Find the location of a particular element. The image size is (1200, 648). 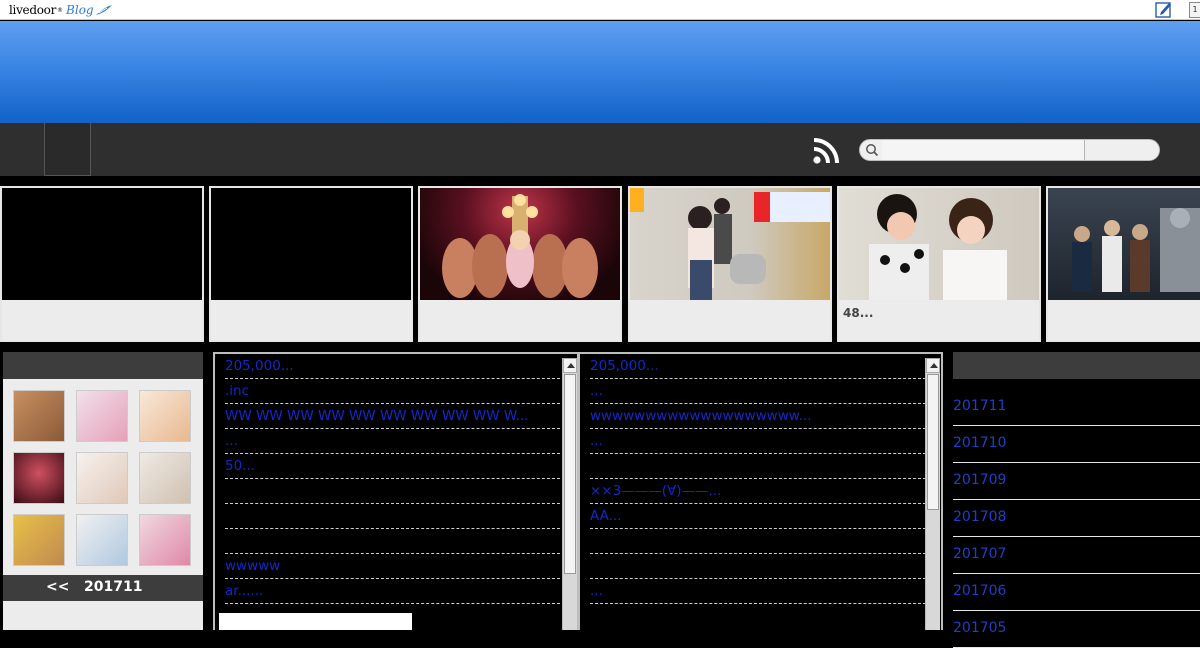

archive-link: 201710 is located at coordinates (1076, 444).